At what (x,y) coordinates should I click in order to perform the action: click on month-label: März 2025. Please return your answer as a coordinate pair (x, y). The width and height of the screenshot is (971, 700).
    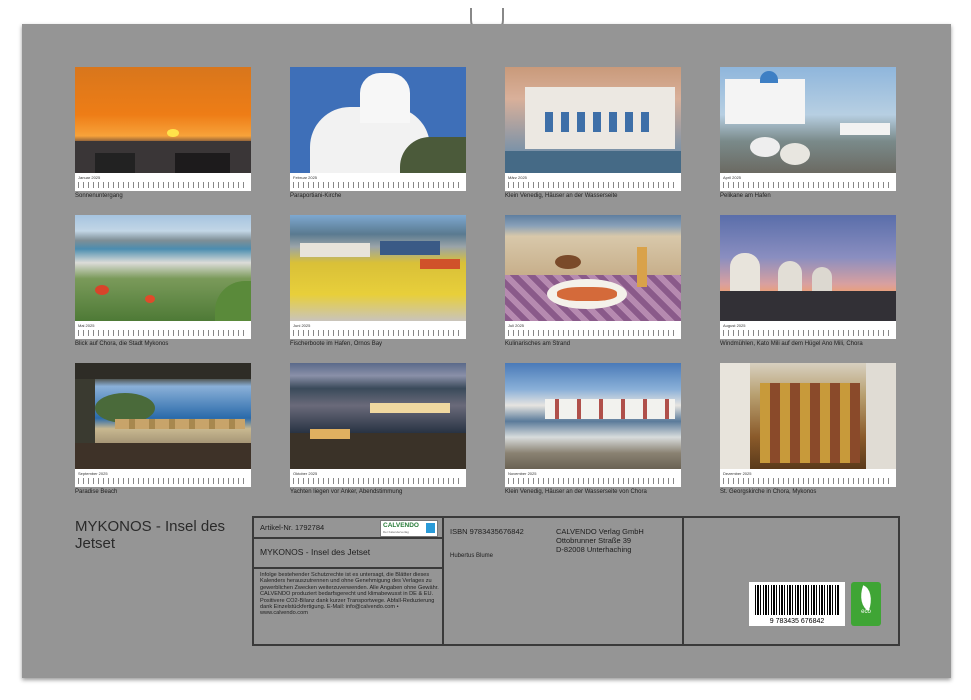
    Looking at the image, I should click on (517, 177).